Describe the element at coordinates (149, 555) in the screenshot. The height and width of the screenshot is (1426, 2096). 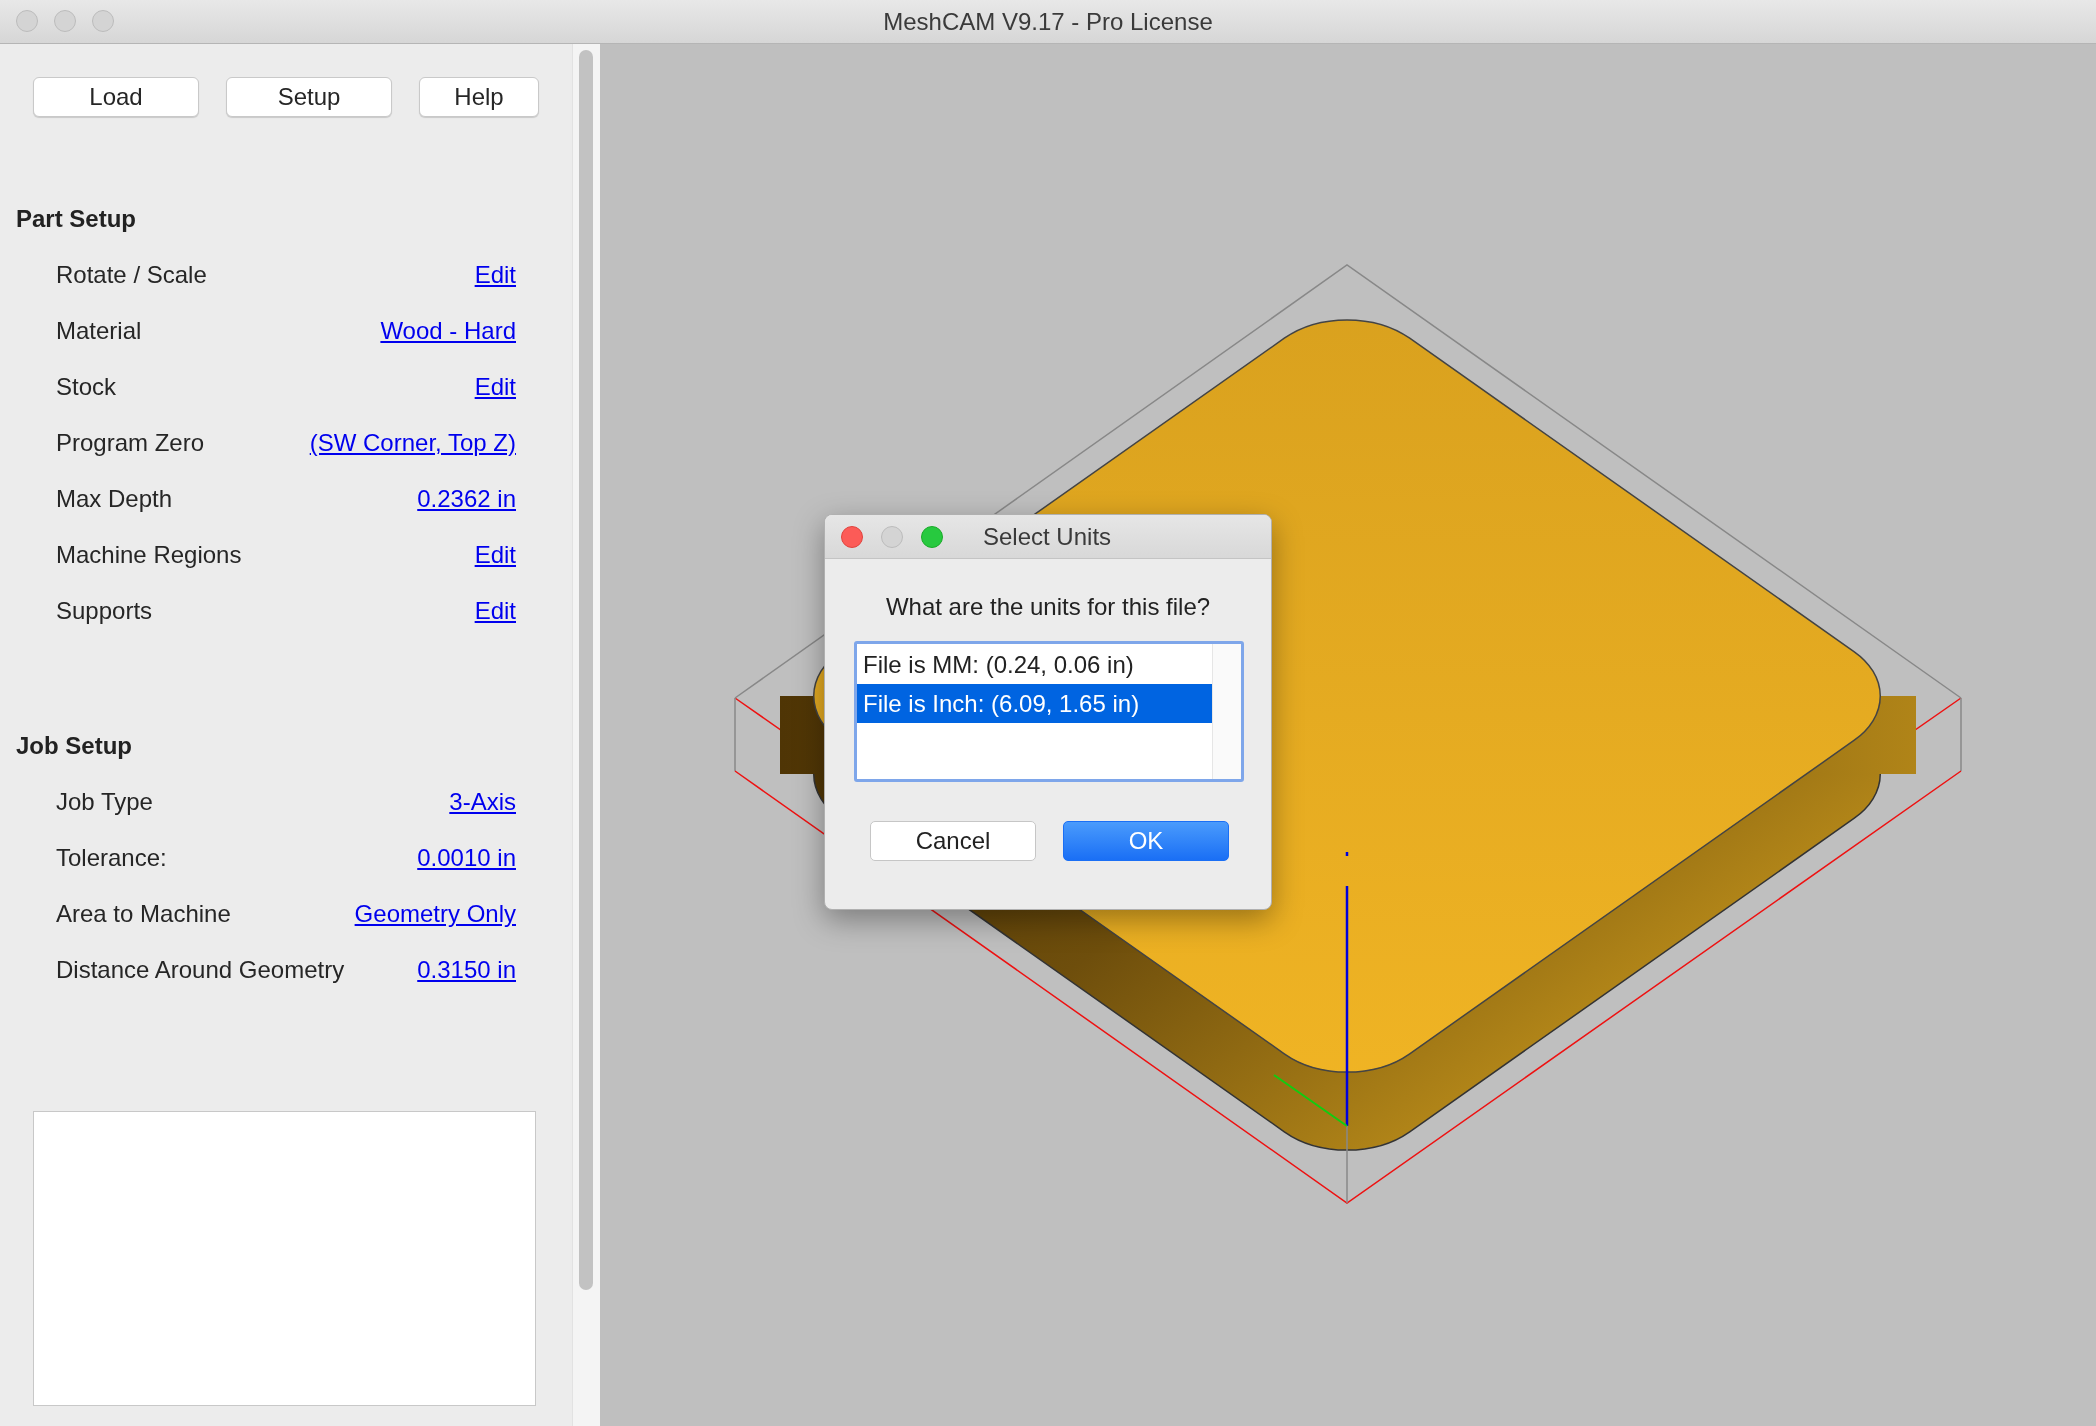
I see `setting-label: Machine Regions` at that location.